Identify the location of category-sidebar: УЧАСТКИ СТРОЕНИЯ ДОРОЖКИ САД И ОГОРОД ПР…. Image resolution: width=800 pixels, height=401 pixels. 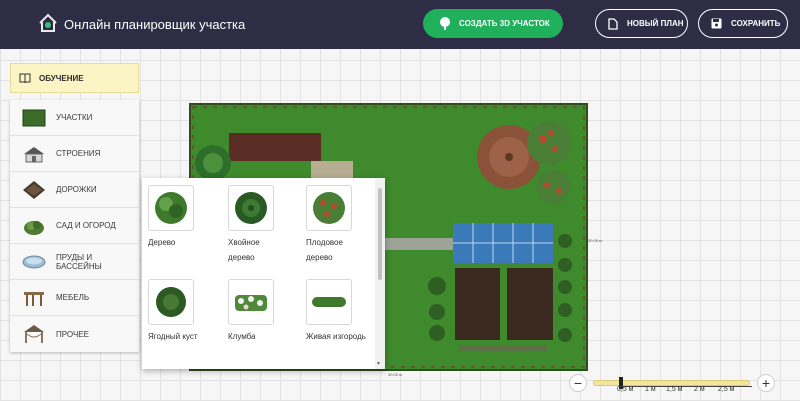
(74, 226).